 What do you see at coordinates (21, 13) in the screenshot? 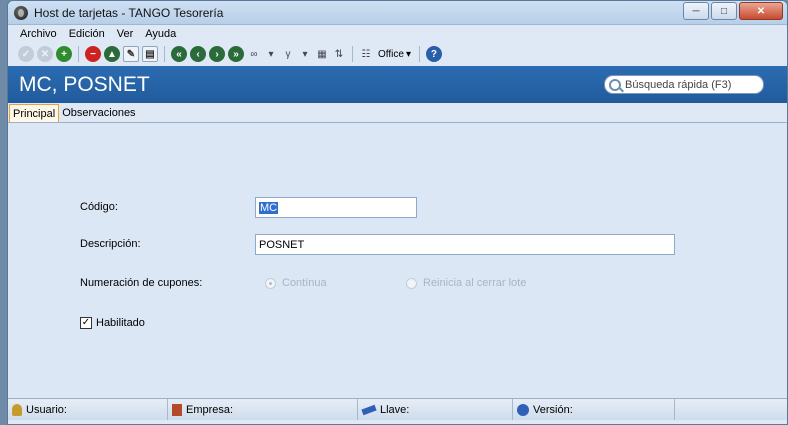
I see `app-logo-icon` at bounding box center [21, 13].